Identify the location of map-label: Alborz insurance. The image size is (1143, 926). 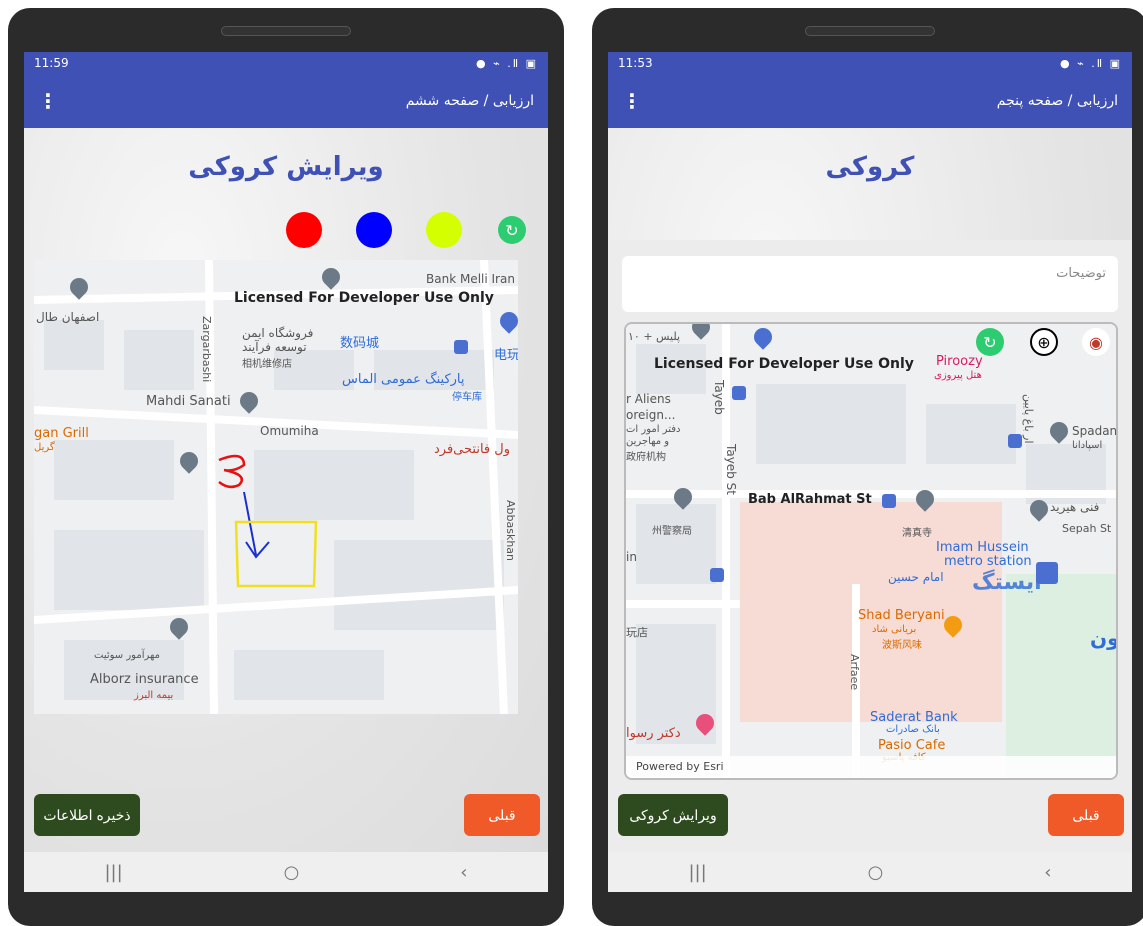
(144, 679).